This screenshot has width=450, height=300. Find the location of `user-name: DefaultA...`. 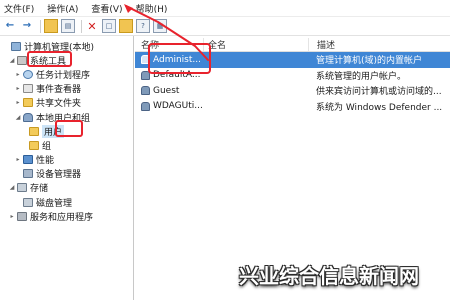

user-name: DefaultA... is located at coordinates (177, 75).